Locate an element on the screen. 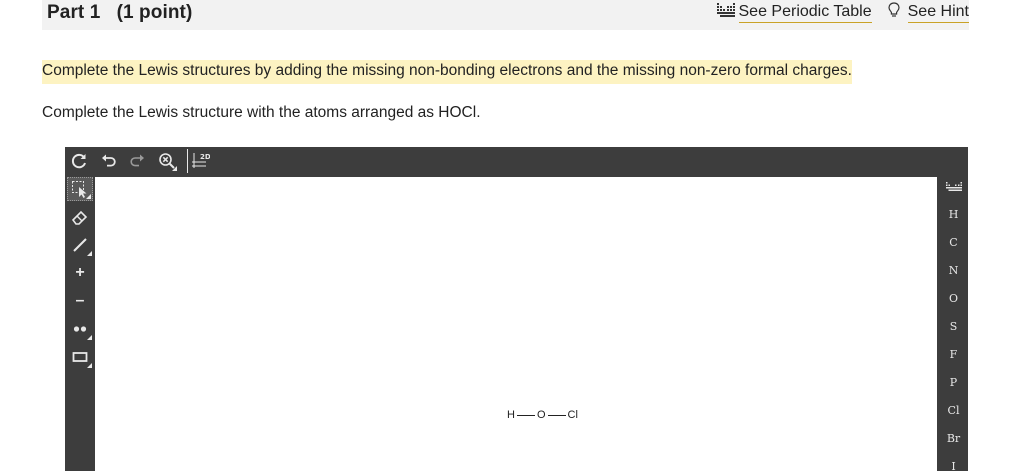  redo-icon is located at coordinates (137, 161).